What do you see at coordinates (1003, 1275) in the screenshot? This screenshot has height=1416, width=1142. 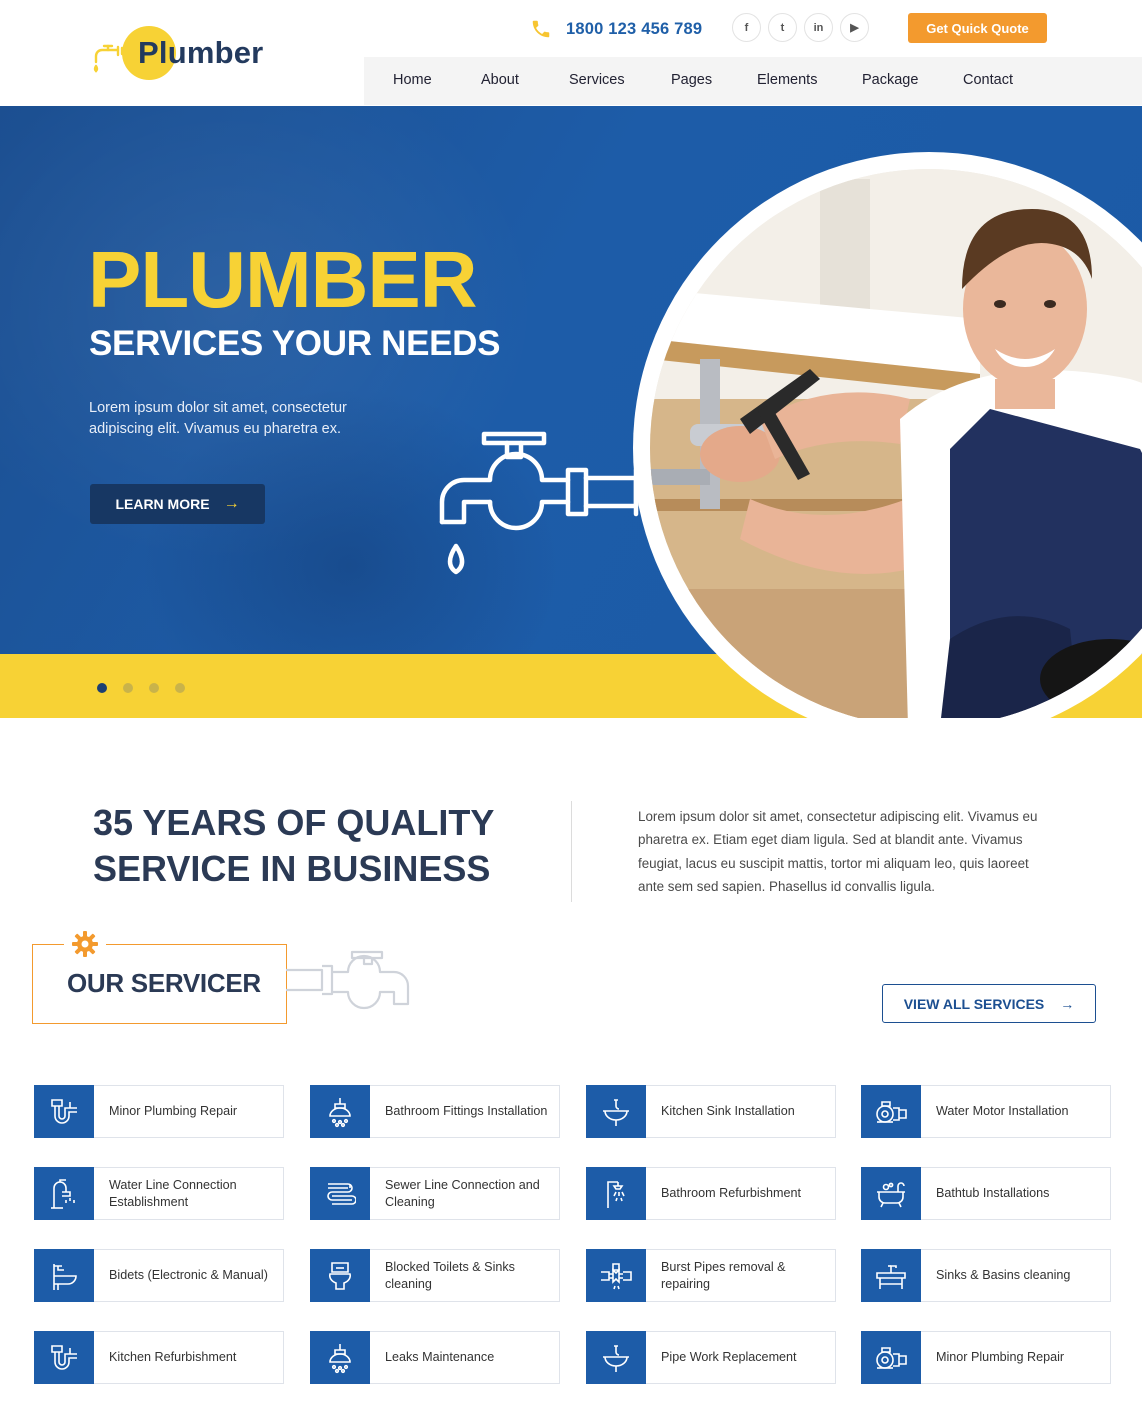 I see `service-label: Sinks & Basins cleaning` at bounding box center [1003, 1275].